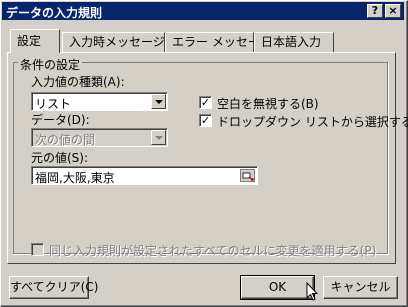 The height and width of the screenshot is (307, 408). I want to click on data-label: データ(D):, so click(60, 120).